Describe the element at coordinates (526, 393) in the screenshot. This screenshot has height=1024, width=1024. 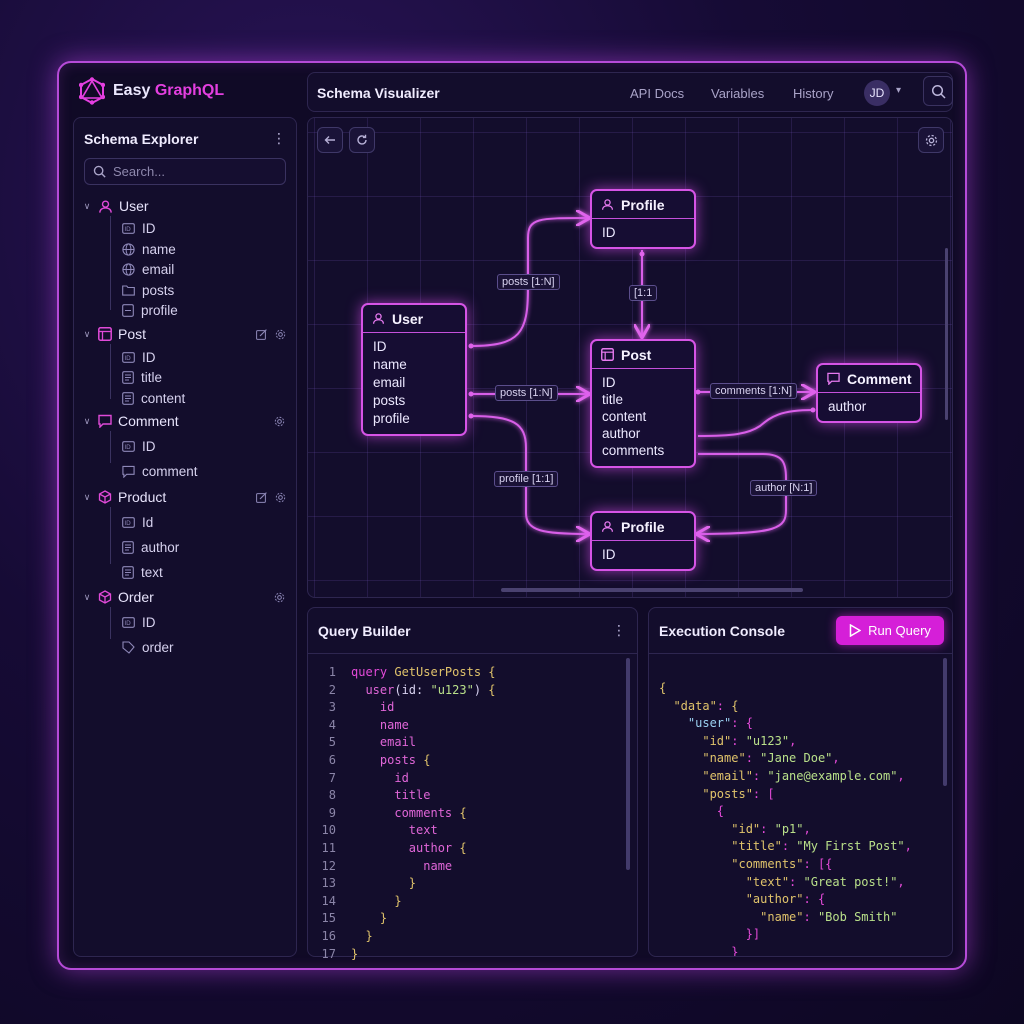
I see `edge-label: posts [1:N]` at that location.